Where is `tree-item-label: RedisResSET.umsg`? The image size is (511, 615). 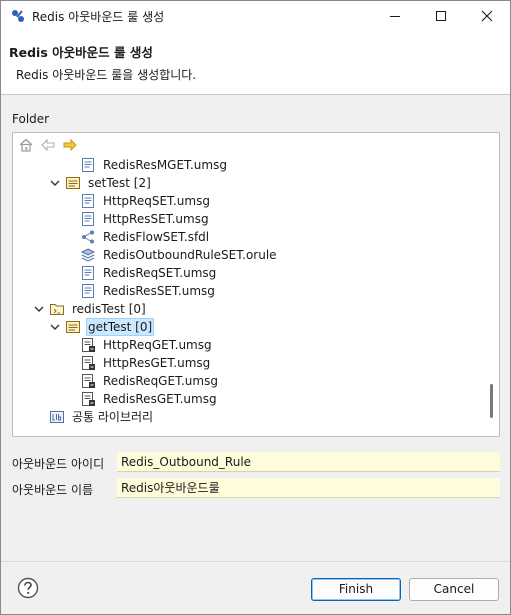
tree-item-label: RedisResSET.umsg is located at coordinates (159, 291).